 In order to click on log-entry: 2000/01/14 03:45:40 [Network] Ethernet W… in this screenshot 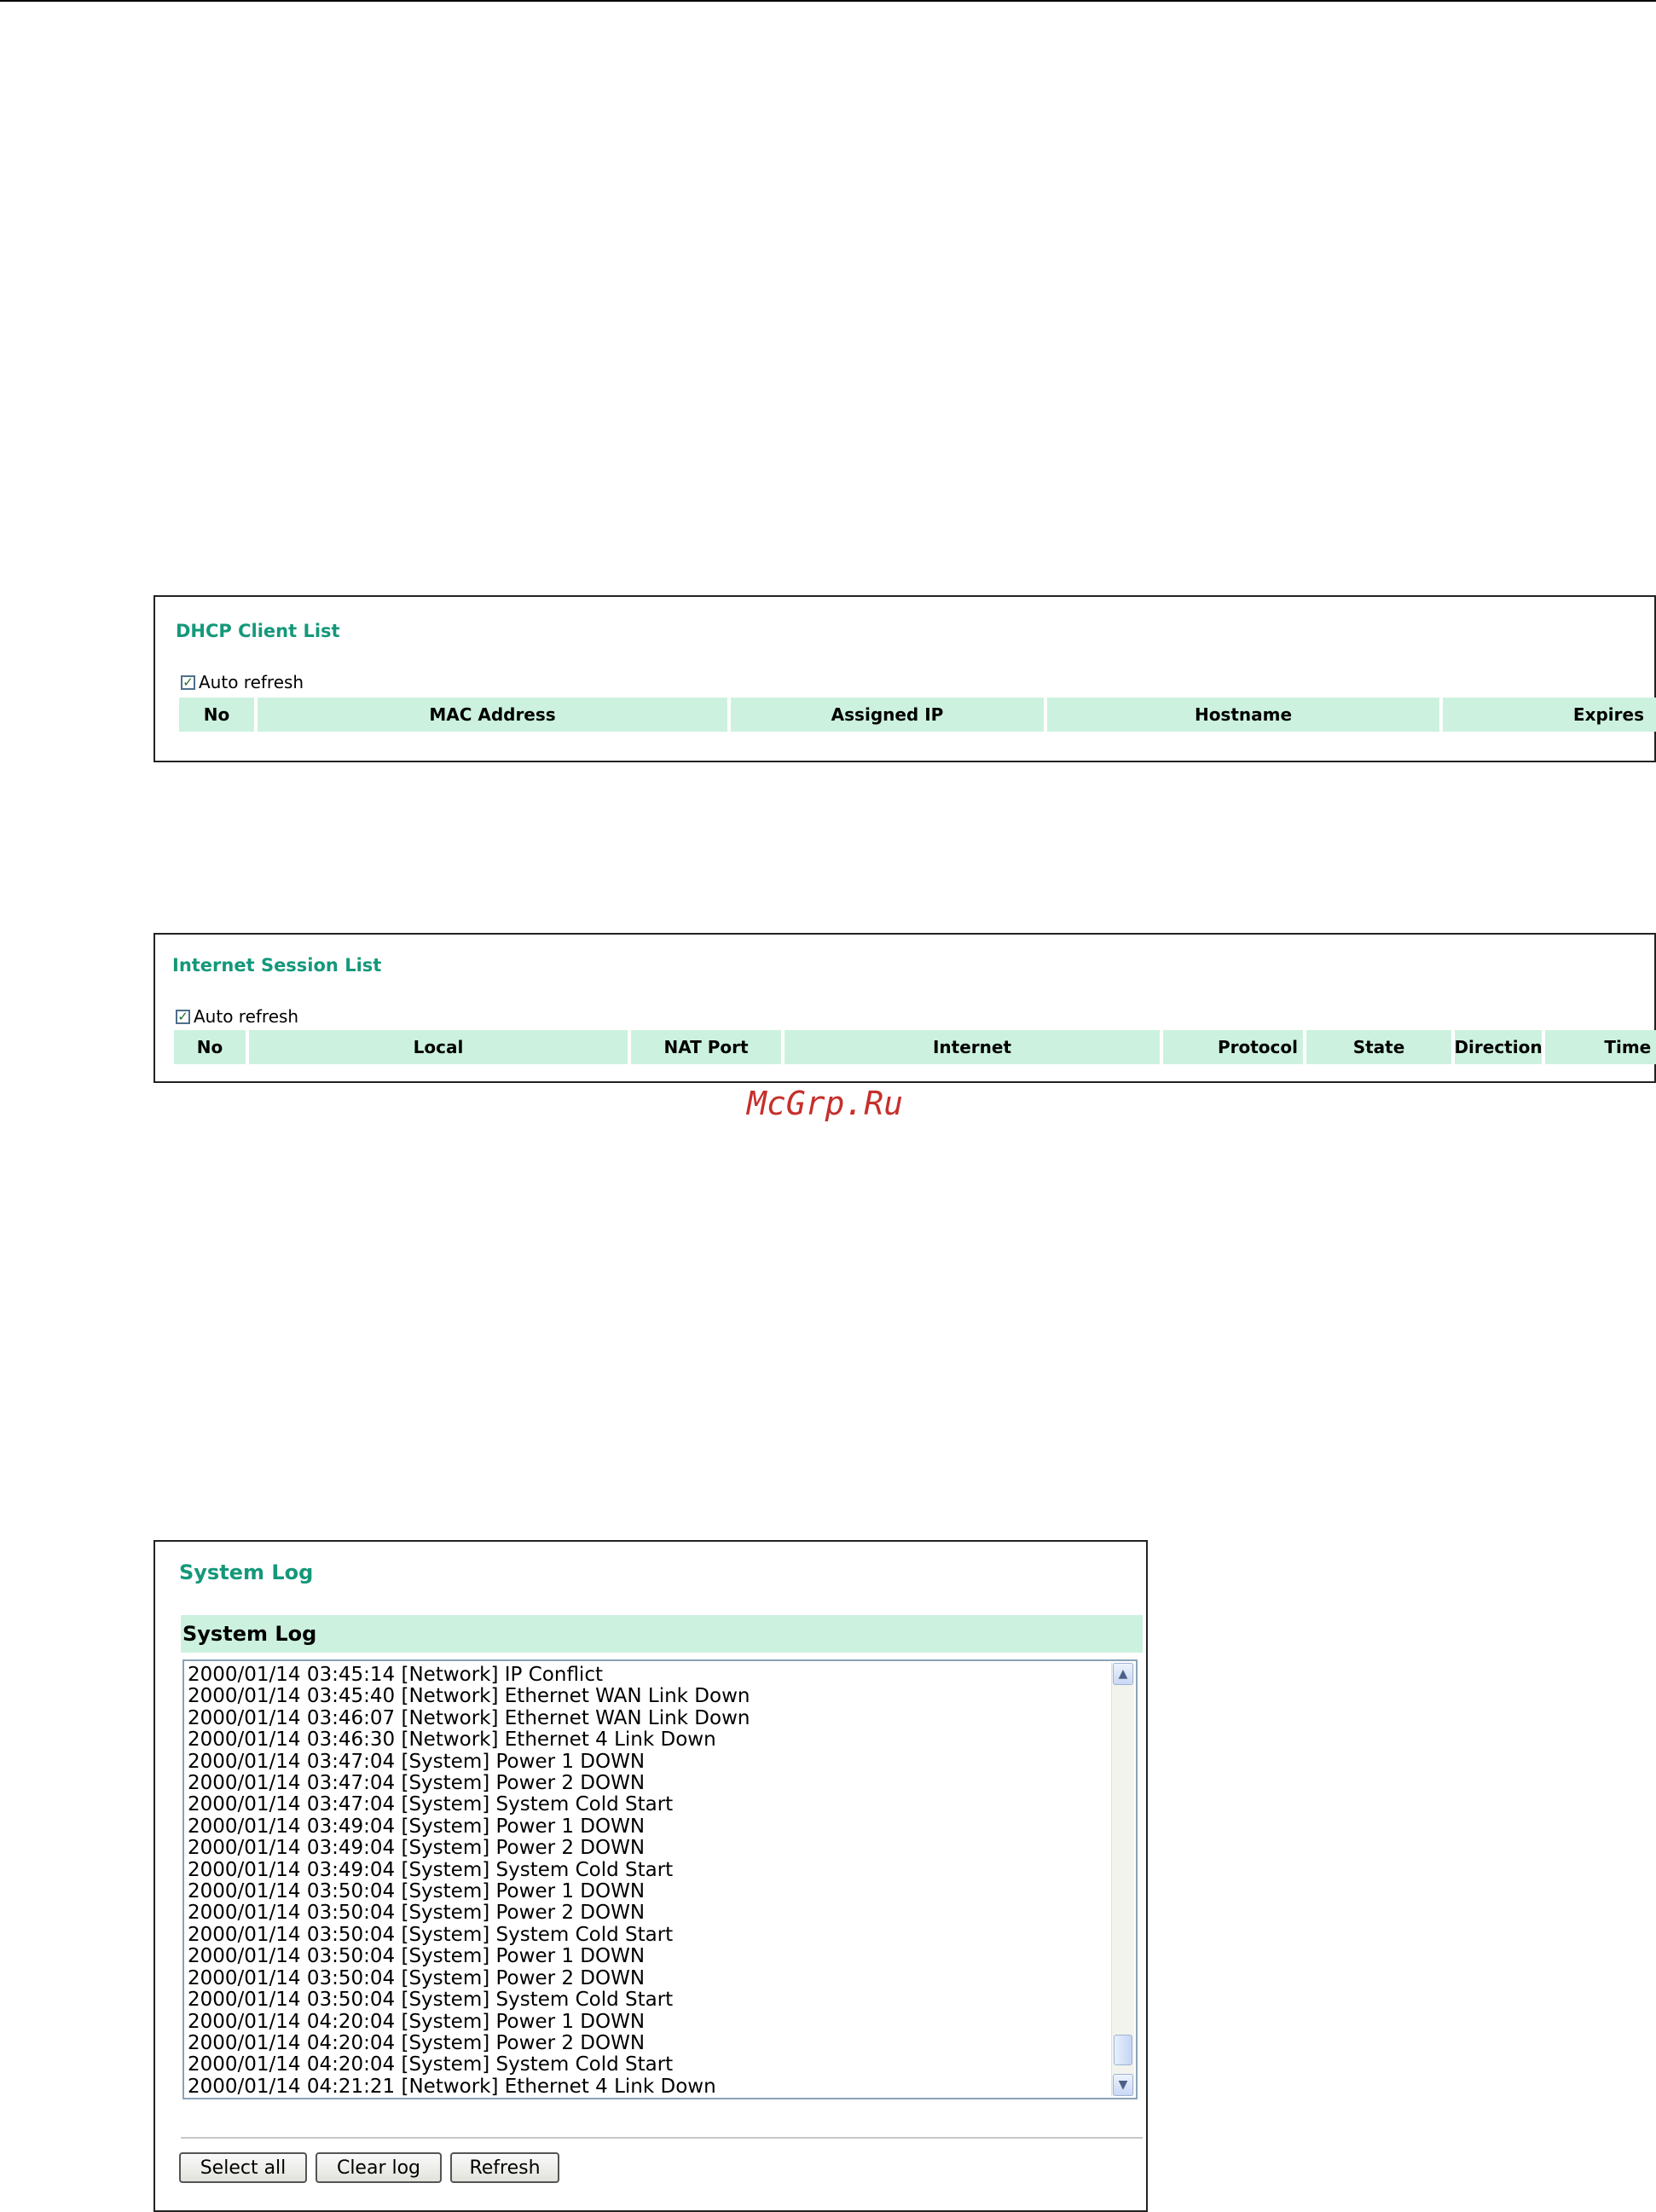, I will do `click(469, 1696)`.